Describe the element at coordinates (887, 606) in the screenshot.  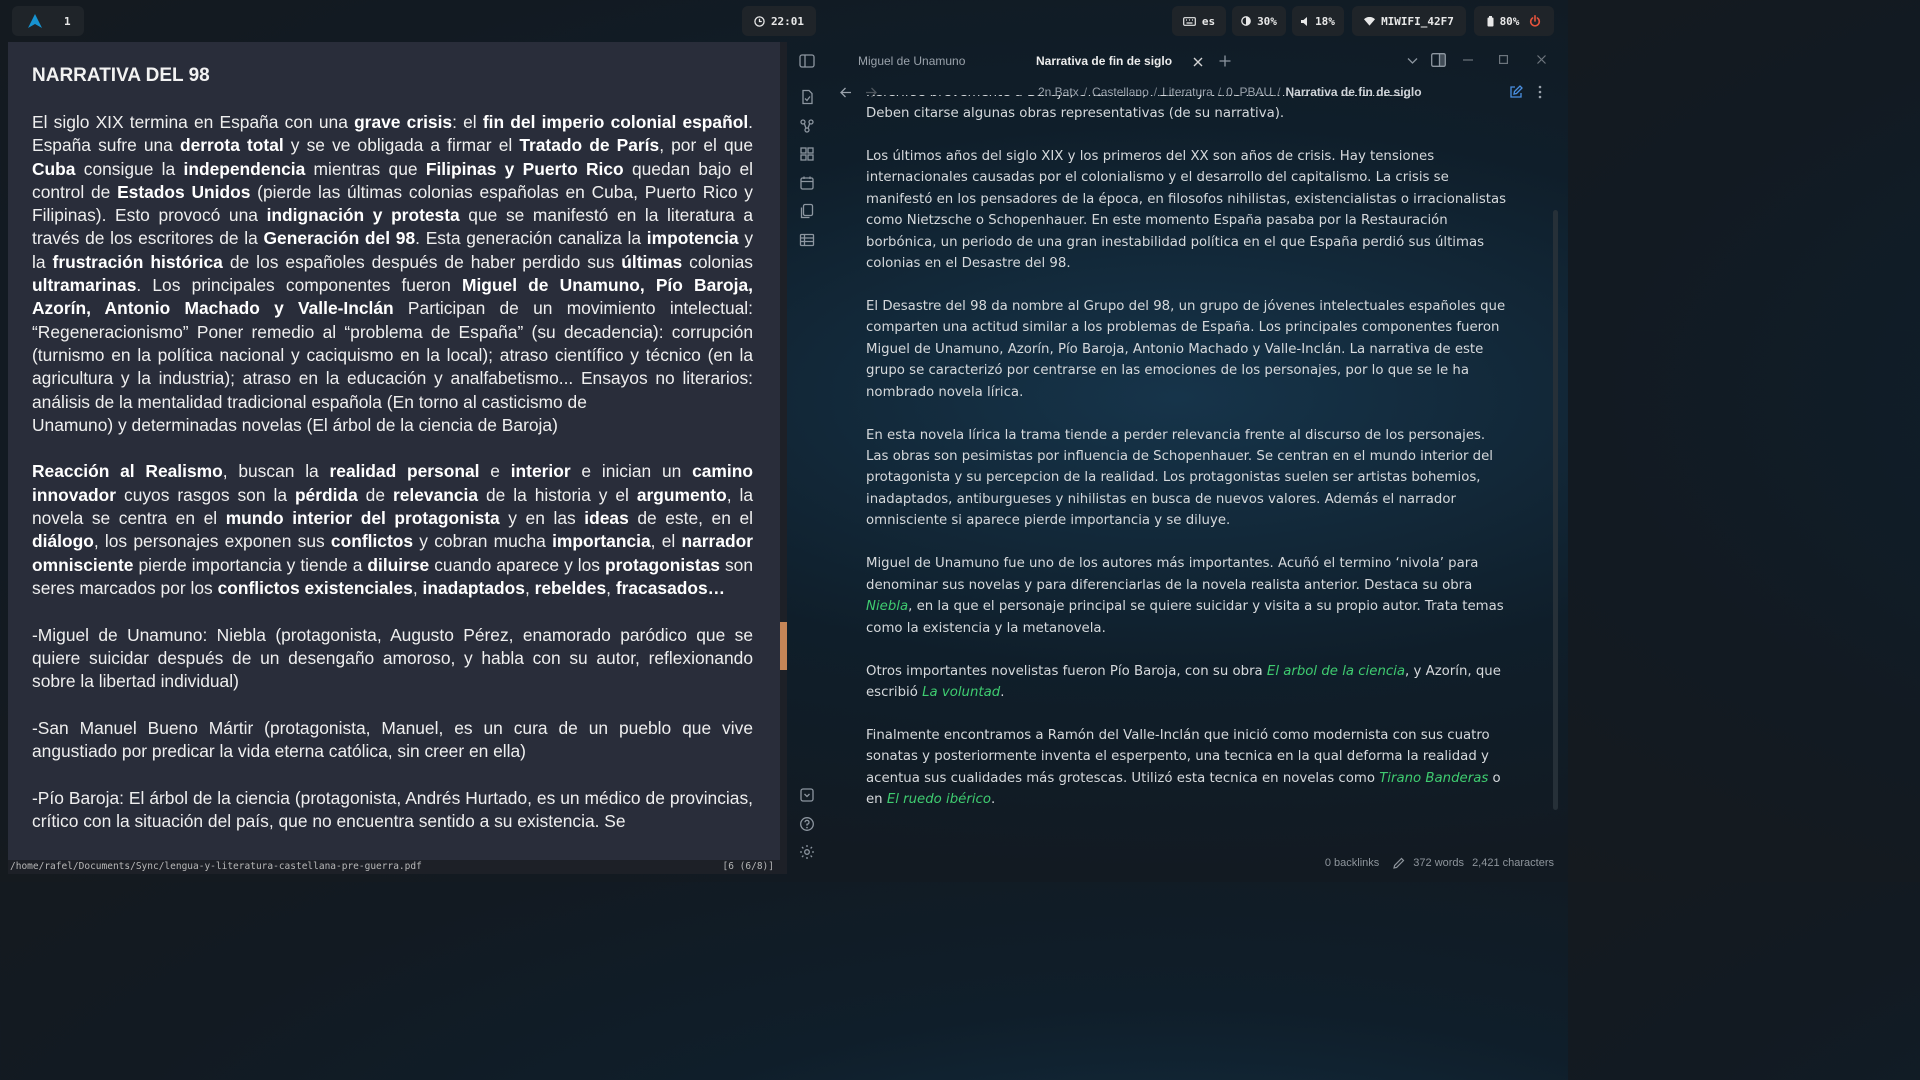
I see `link-niebla: Niebla` at that location.